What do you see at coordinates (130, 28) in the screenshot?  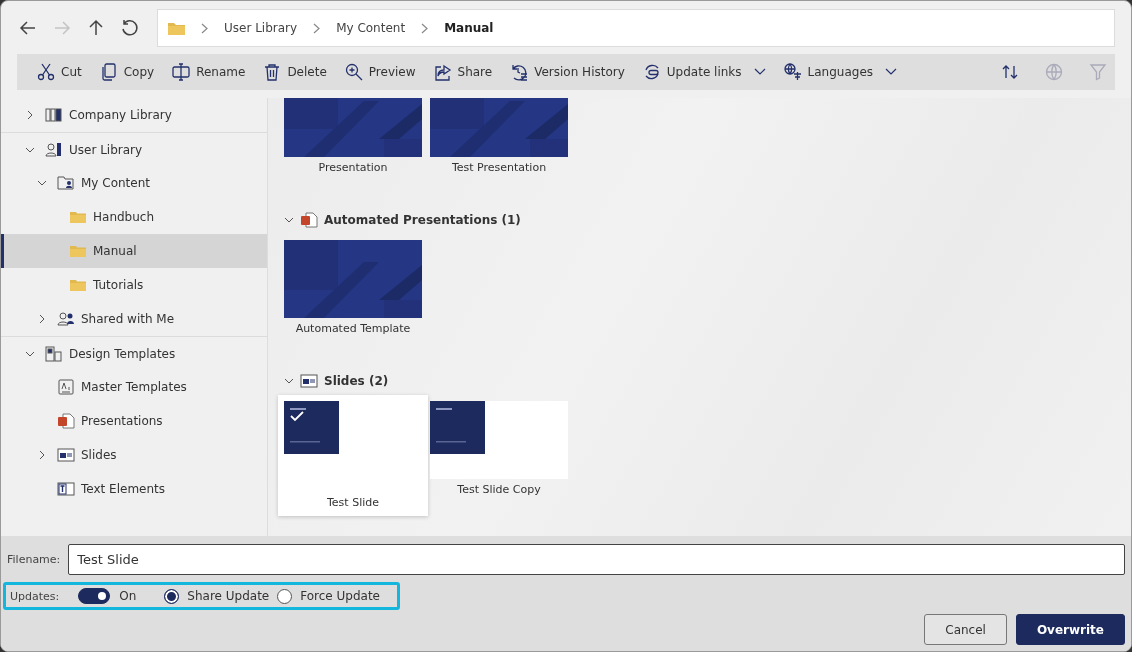 I see `refresh-icon` at bounding box center [130, 28].